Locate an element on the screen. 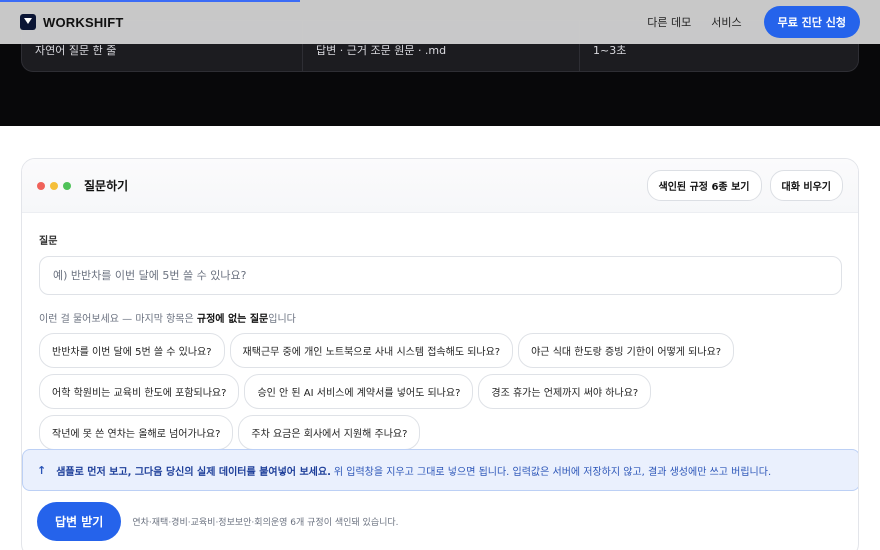 The height and width of the screenshot is (550, 880). question-input is located at coordinates (440, 275).